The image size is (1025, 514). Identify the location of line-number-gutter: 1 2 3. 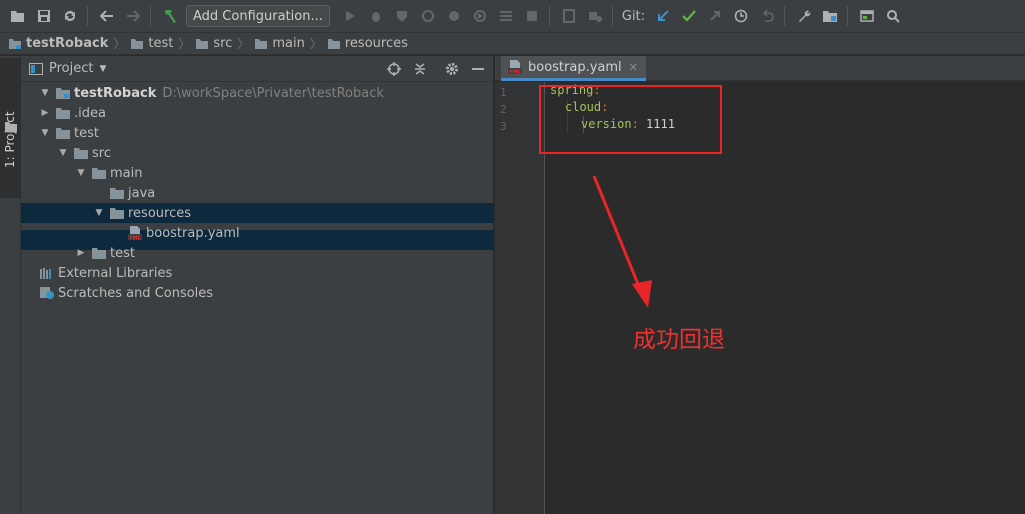
(520, 298).